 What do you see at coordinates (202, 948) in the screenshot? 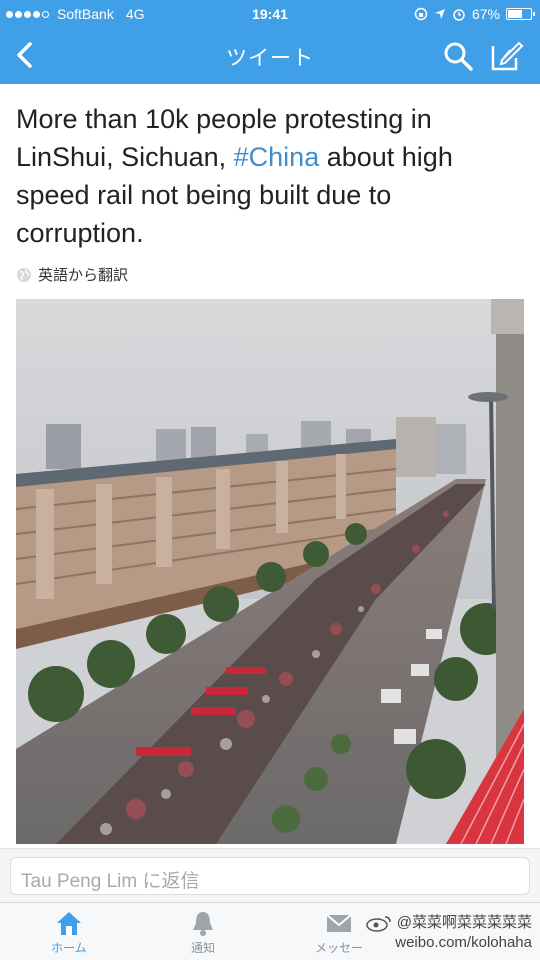
I see `tab-notifications-label: 通知` at bounding box center [202, 948].